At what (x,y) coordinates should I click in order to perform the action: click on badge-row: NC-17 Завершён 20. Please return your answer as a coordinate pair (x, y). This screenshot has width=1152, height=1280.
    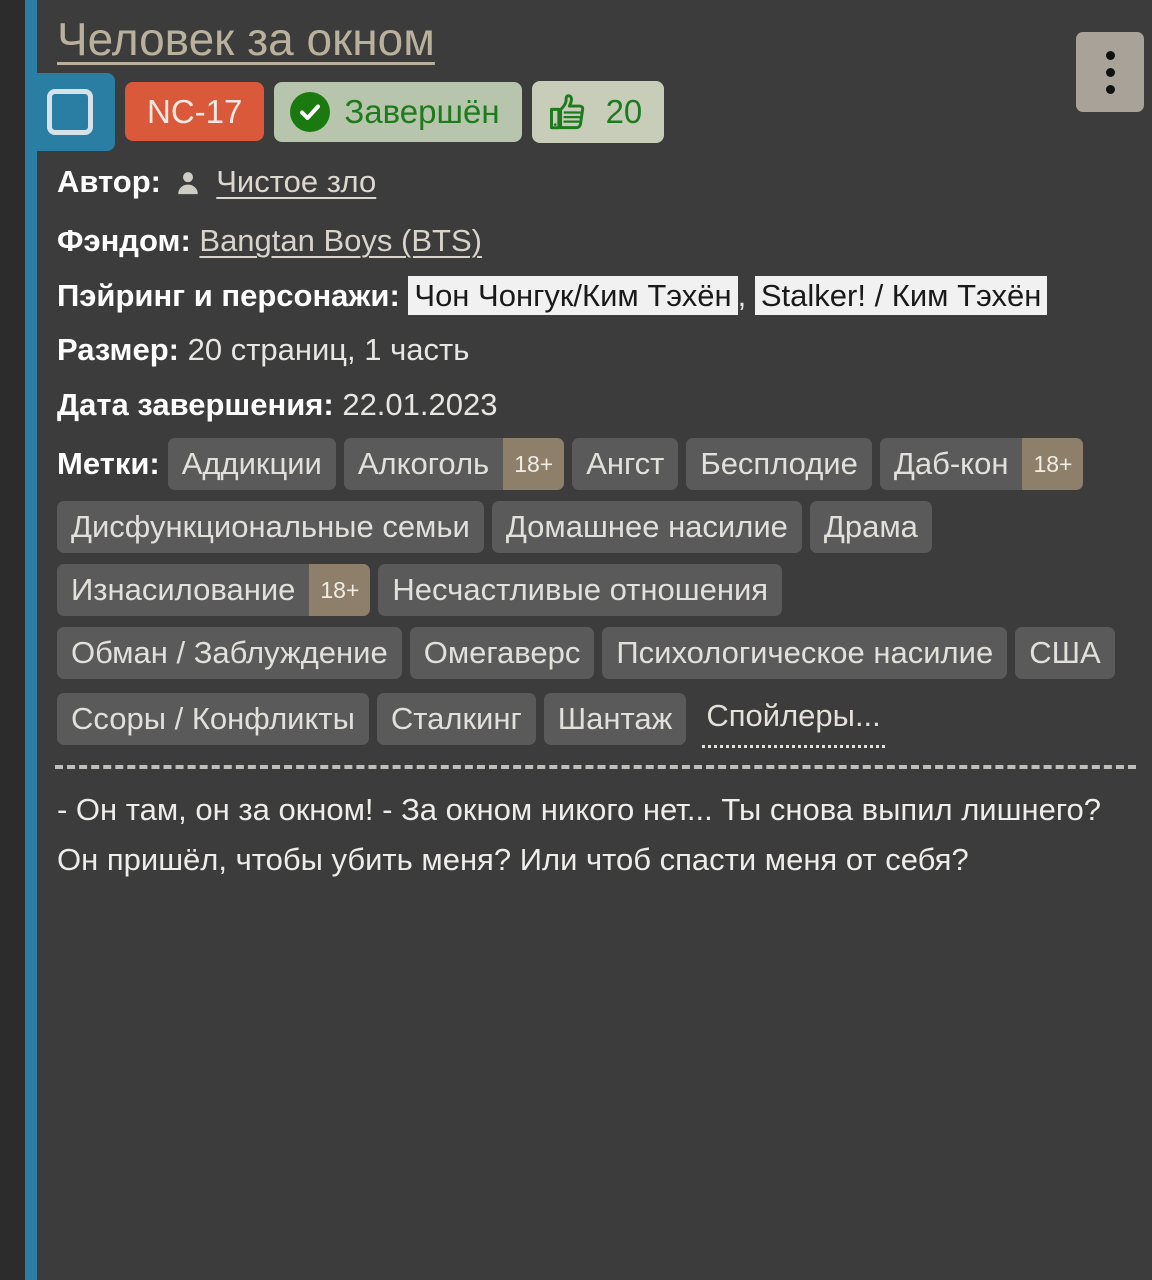
    Looking at the image, I should click on (588, 111).